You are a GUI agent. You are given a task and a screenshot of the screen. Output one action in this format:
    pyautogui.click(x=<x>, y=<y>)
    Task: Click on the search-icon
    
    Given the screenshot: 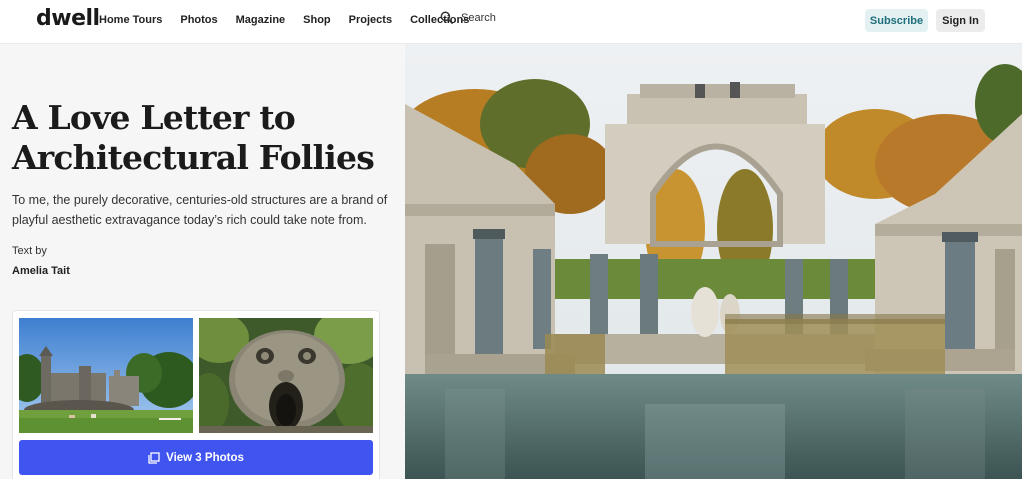 What is the action you would take?
    pyautogui.click(x=446, y=17)
    